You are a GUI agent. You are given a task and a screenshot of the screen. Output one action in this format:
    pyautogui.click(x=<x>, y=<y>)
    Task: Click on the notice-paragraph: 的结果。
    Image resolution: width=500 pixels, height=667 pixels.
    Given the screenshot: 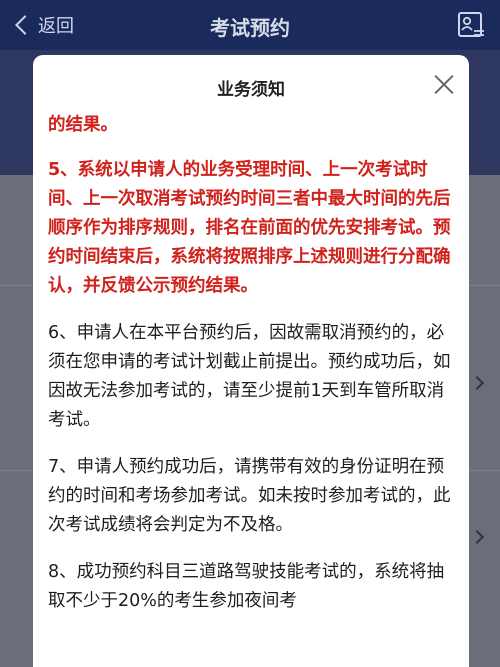 What is the action you would take?
    pyautogui.click(x=83, y=125)
    